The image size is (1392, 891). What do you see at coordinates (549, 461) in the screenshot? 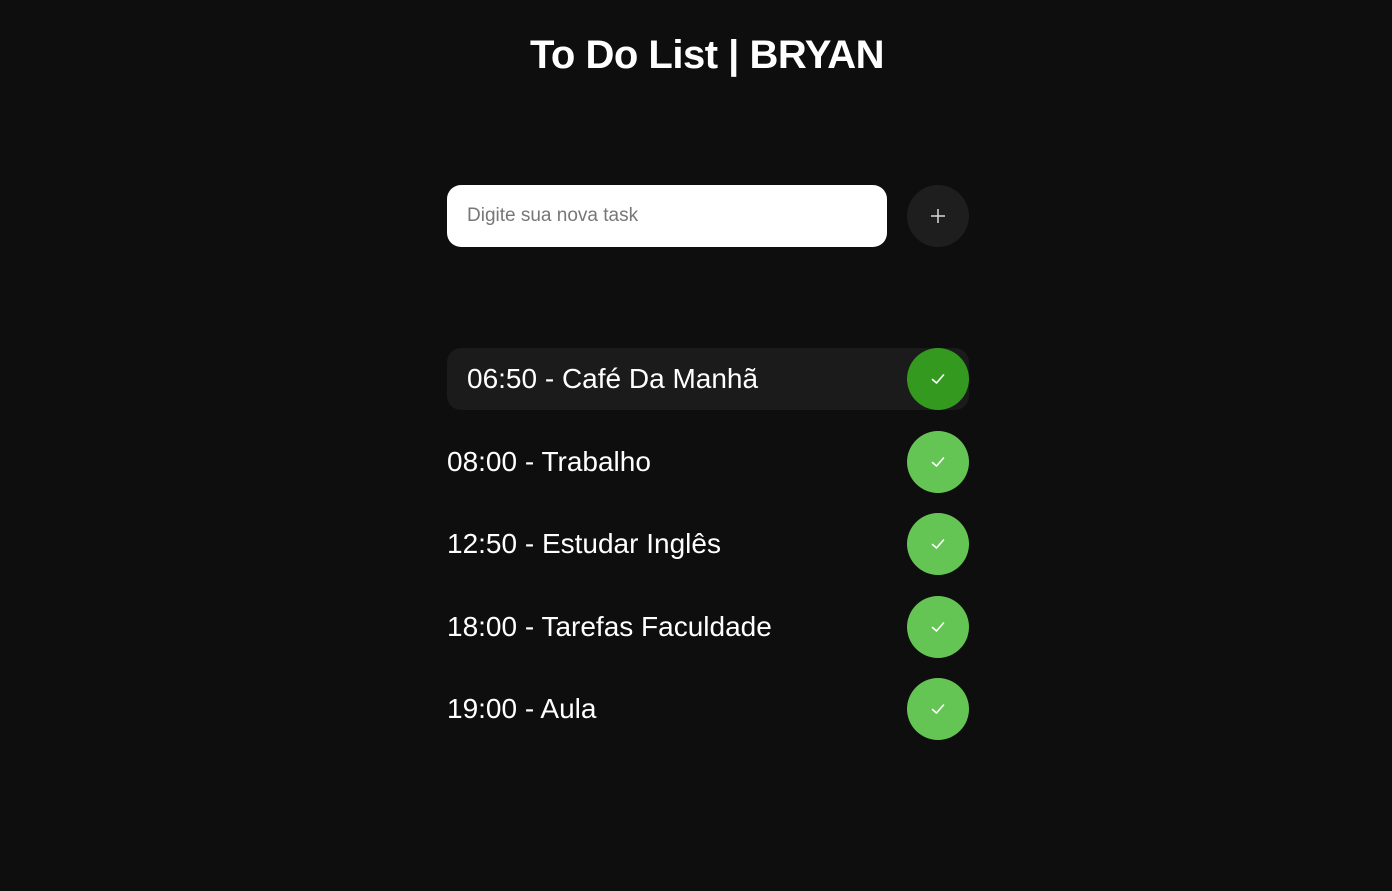
I see `task-label: 08:00 - Trabalho` at bounding box center [549, 461].